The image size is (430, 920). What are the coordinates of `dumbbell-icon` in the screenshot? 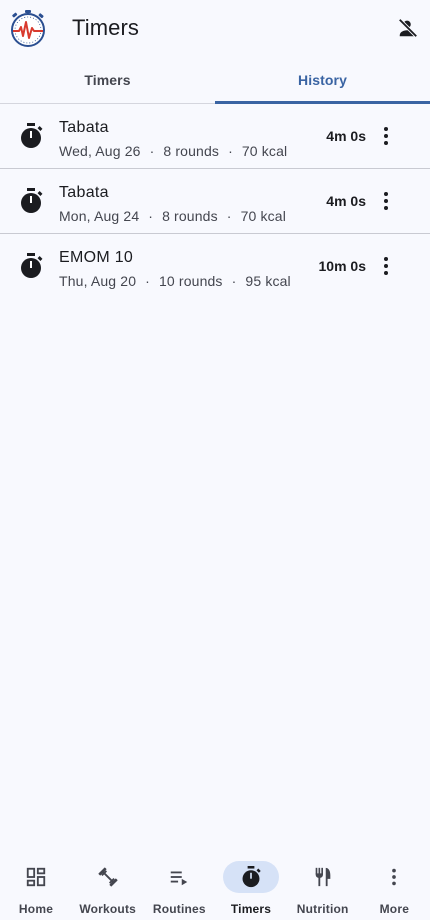 It's located at (108, 877).